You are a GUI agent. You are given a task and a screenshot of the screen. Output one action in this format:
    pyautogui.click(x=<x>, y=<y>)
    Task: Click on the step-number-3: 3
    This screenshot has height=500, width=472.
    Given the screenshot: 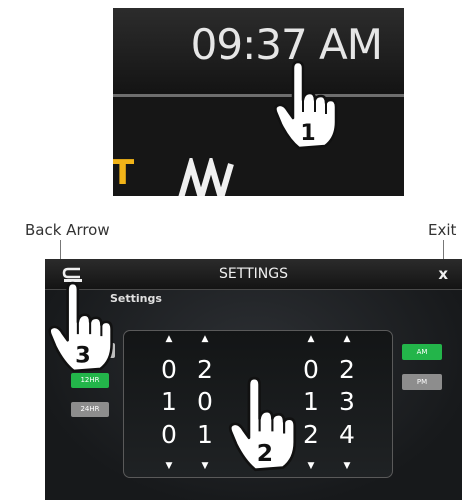 What is the action you would take?
    pyautogui.click(x=83, y=356)
    